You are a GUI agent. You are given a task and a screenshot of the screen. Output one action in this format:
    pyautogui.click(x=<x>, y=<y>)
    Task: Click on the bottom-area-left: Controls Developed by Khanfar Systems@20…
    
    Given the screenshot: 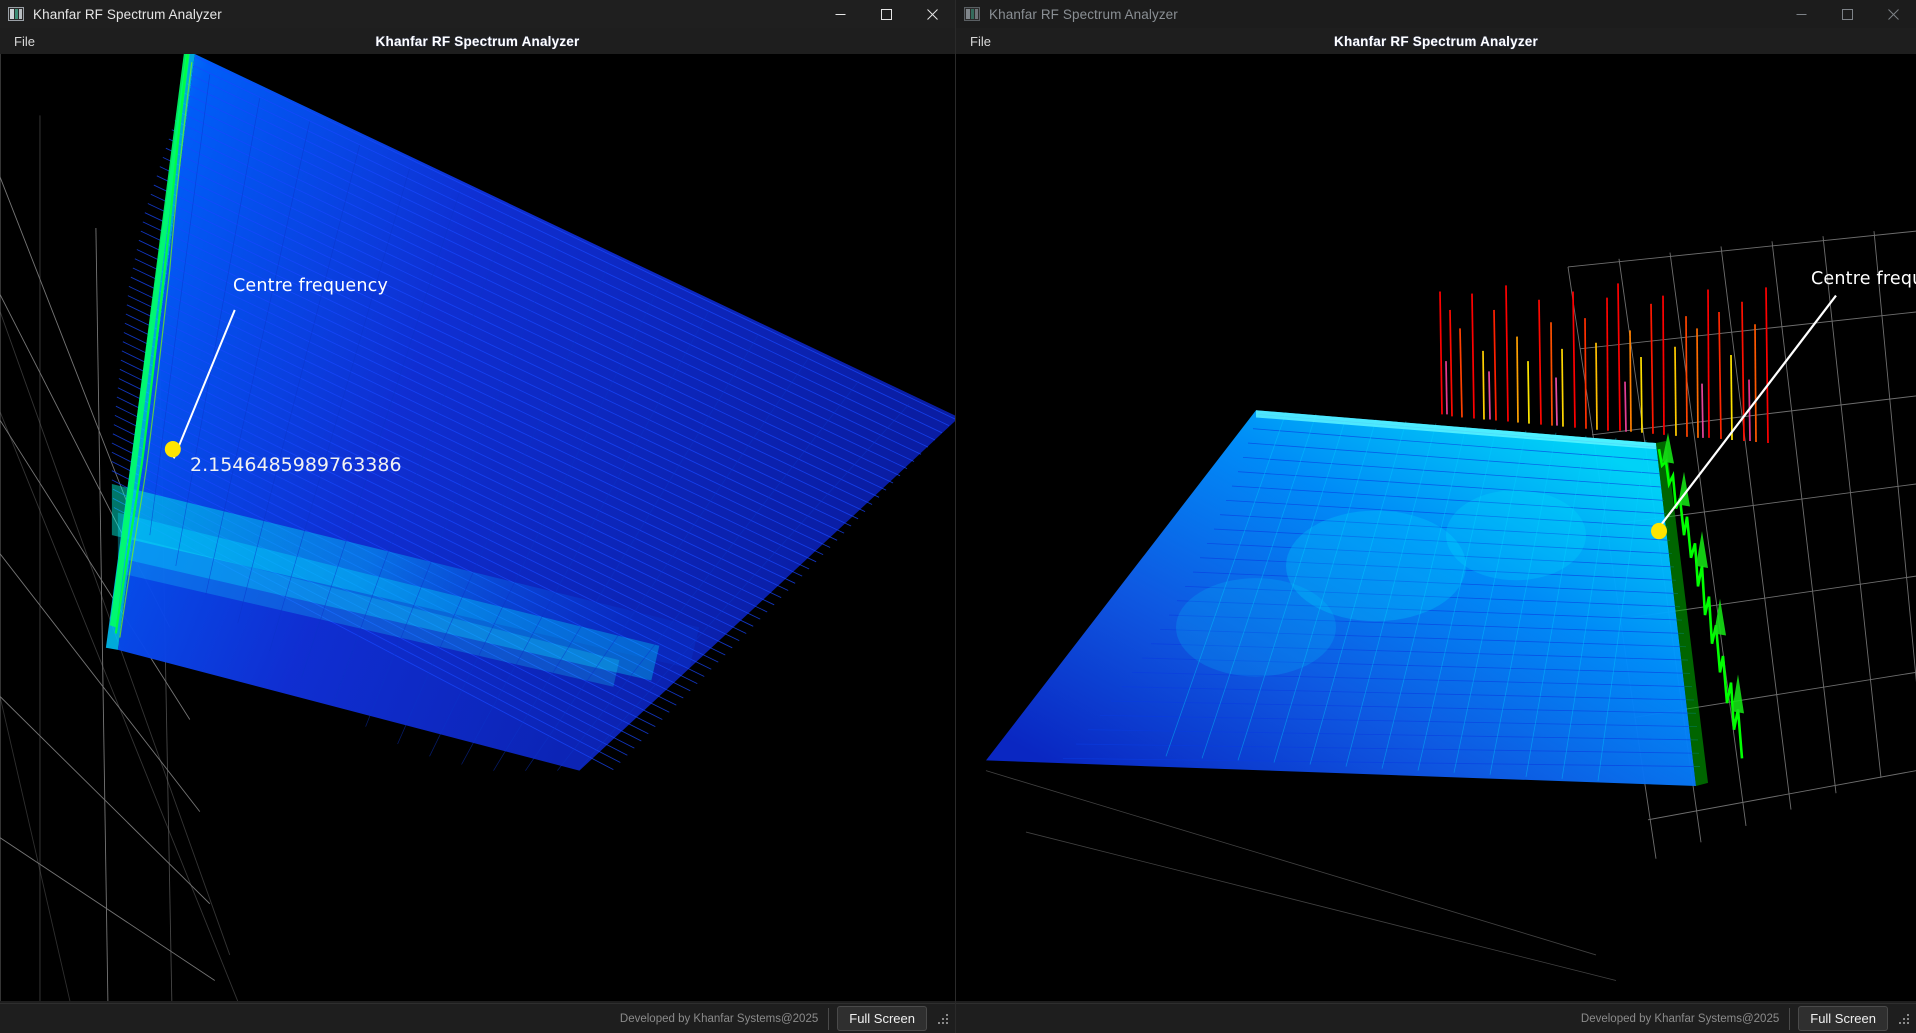 What is the action you would take?
    pyautogui.click(x=477, y=1017)
    